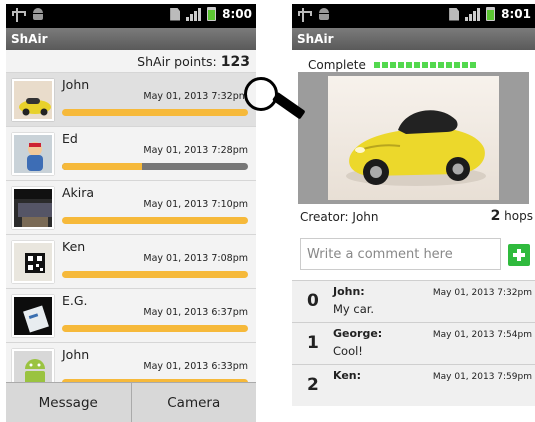 The height and width of the screenshot is (422, 535). What do you see at coordinates (237, 14) in the screenshot?
I see `status-time: 8:00` at bounding box center [237, 14].